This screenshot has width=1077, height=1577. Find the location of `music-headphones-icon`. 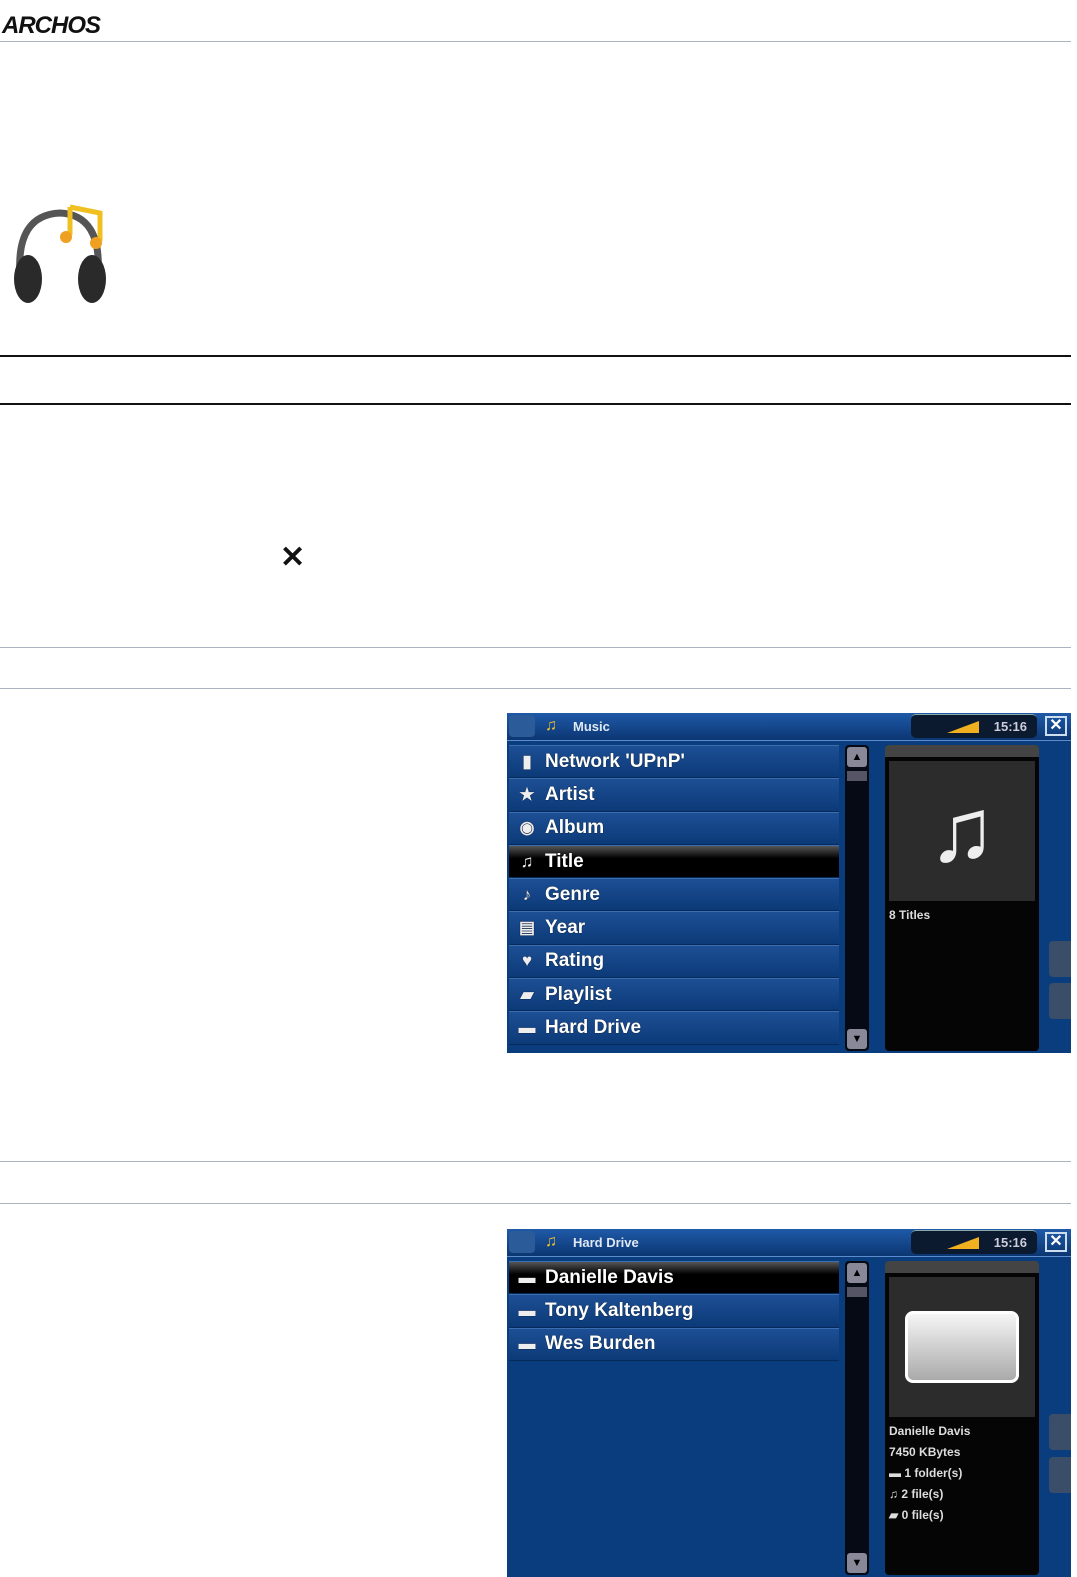

music-headphones-icon is located at coordinates (60, 253).